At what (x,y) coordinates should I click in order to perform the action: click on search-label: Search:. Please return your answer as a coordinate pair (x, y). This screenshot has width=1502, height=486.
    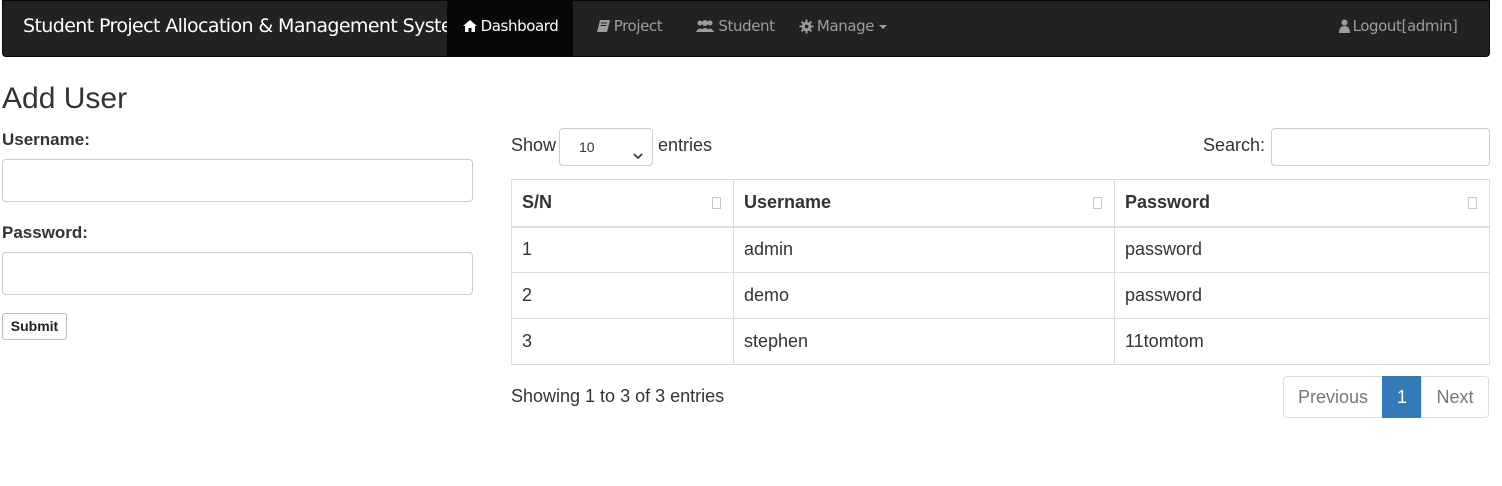
    Looking at the image, I should click on (1234, 145).